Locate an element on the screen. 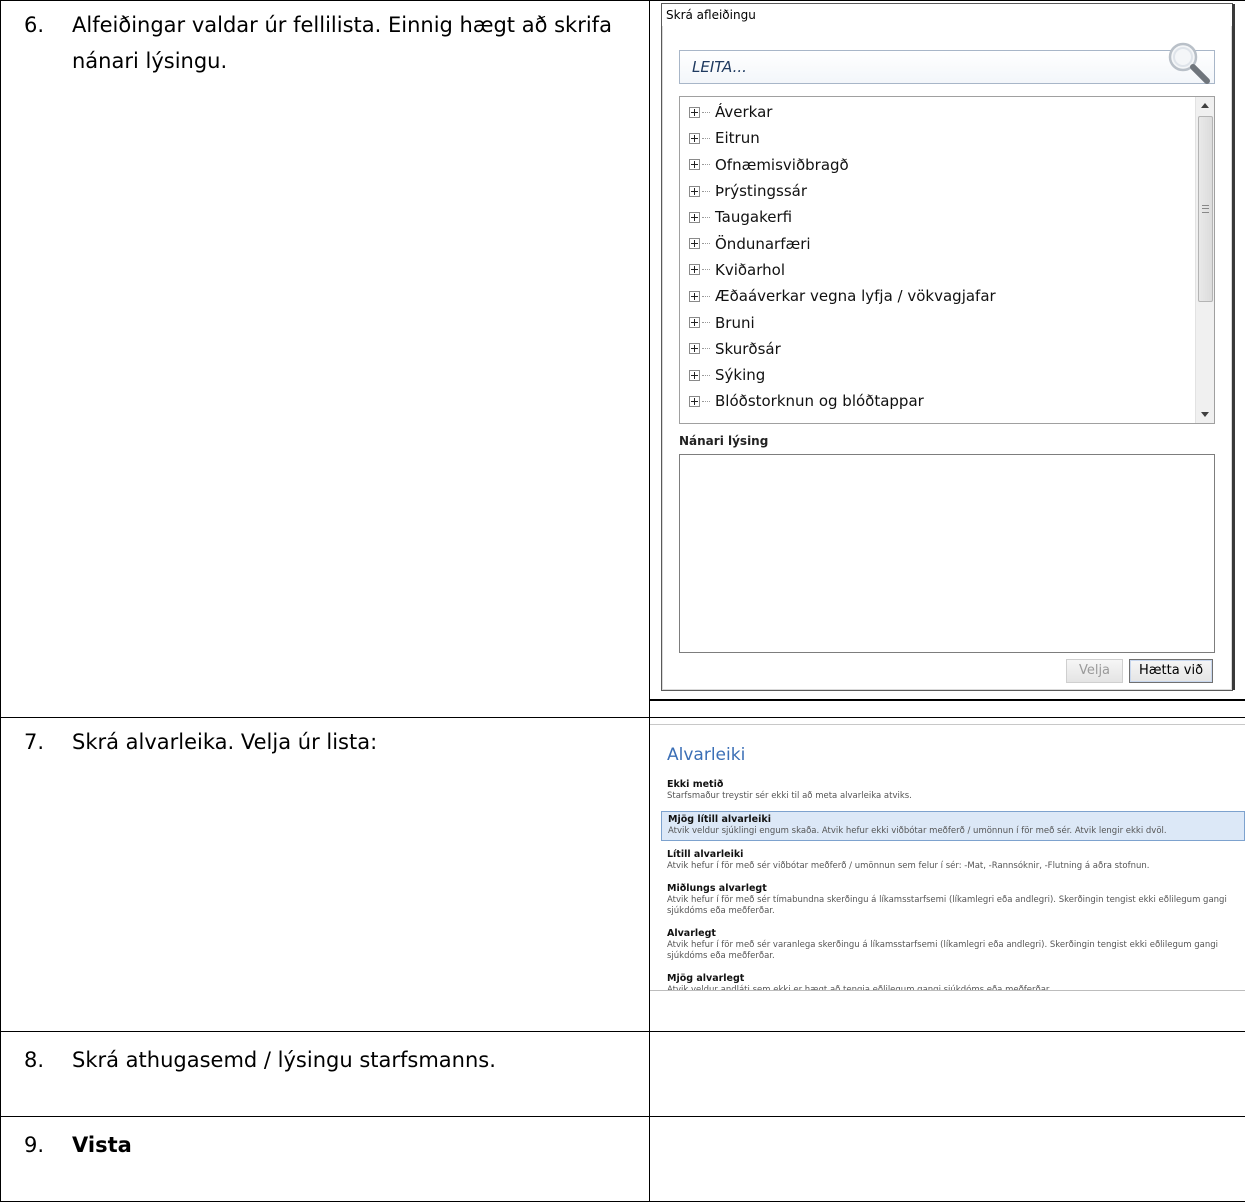 This screenshot has height=1202, width=1245. tree-item: Þrýstingssár is located at coordinates (939, 191).